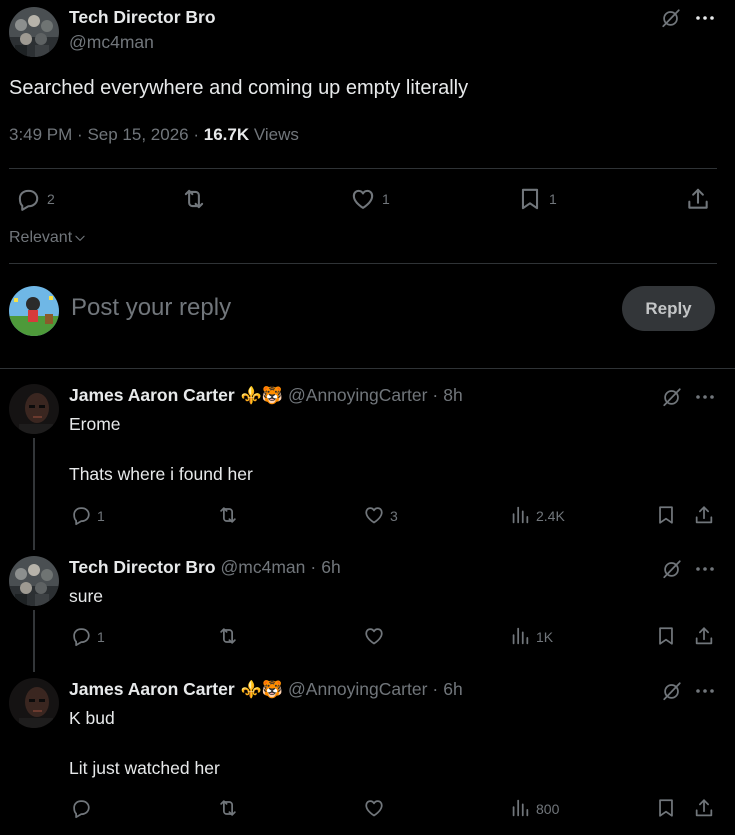 Image resolution: width=735 pixels, height=835 pixels. What do you see at coordinates (545, 637) in the screenshot?
I see `views-count: 1K` at bounding box center [545, 637].